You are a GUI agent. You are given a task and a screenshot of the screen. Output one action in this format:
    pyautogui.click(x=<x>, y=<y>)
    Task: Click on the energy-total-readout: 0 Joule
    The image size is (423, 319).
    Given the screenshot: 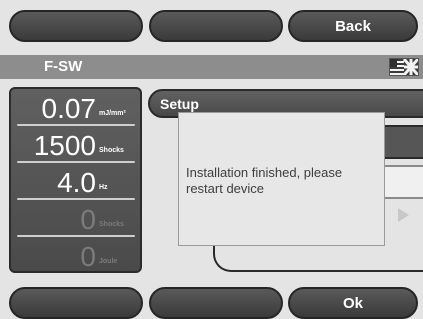 What is the action you would take?
    pyautogui.click(x=75, y=255)
    